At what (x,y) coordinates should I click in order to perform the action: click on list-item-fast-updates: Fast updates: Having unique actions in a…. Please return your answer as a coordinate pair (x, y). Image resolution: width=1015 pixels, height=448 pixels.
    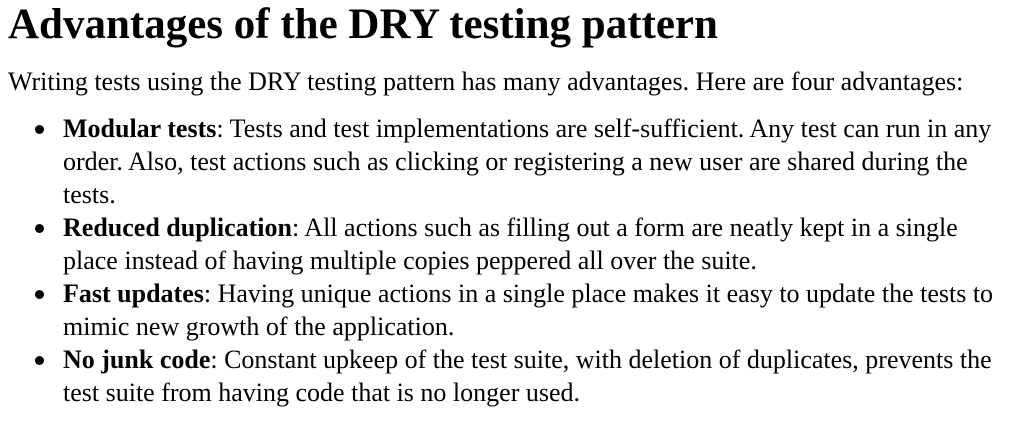
    Looking at the image, I should click on (516, 310).